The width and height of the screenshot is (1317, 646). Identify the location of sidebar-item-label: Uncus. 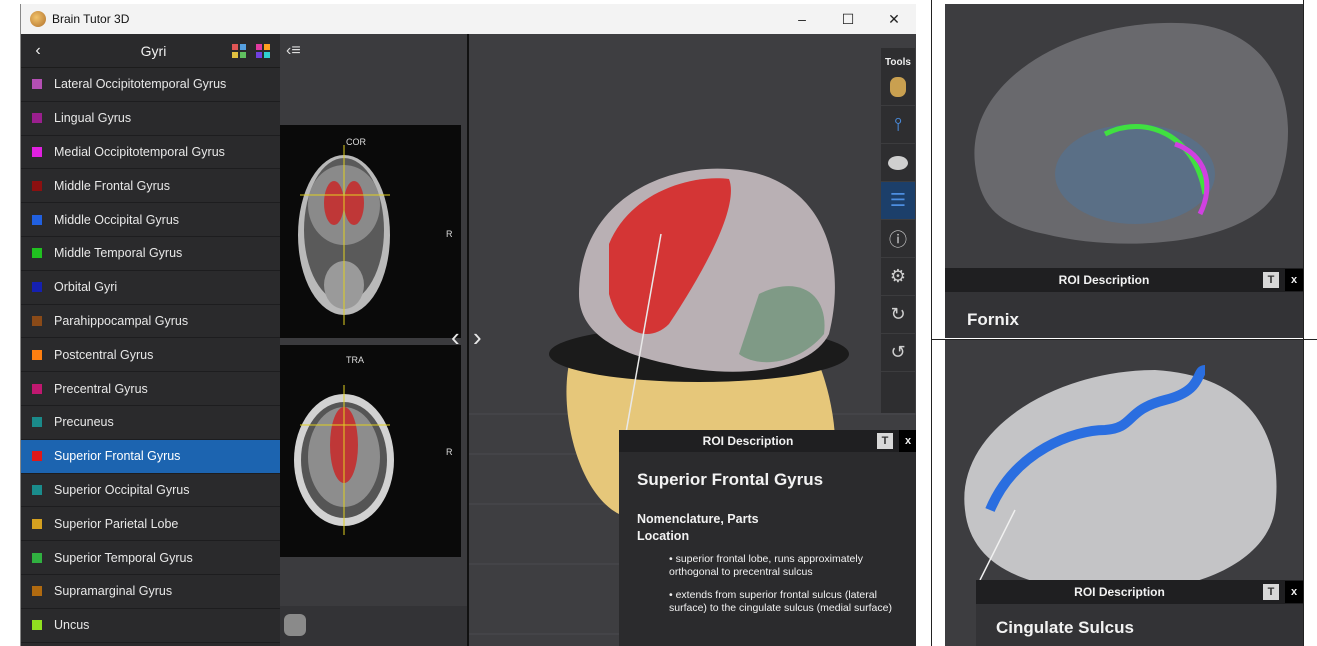
(72, 625).